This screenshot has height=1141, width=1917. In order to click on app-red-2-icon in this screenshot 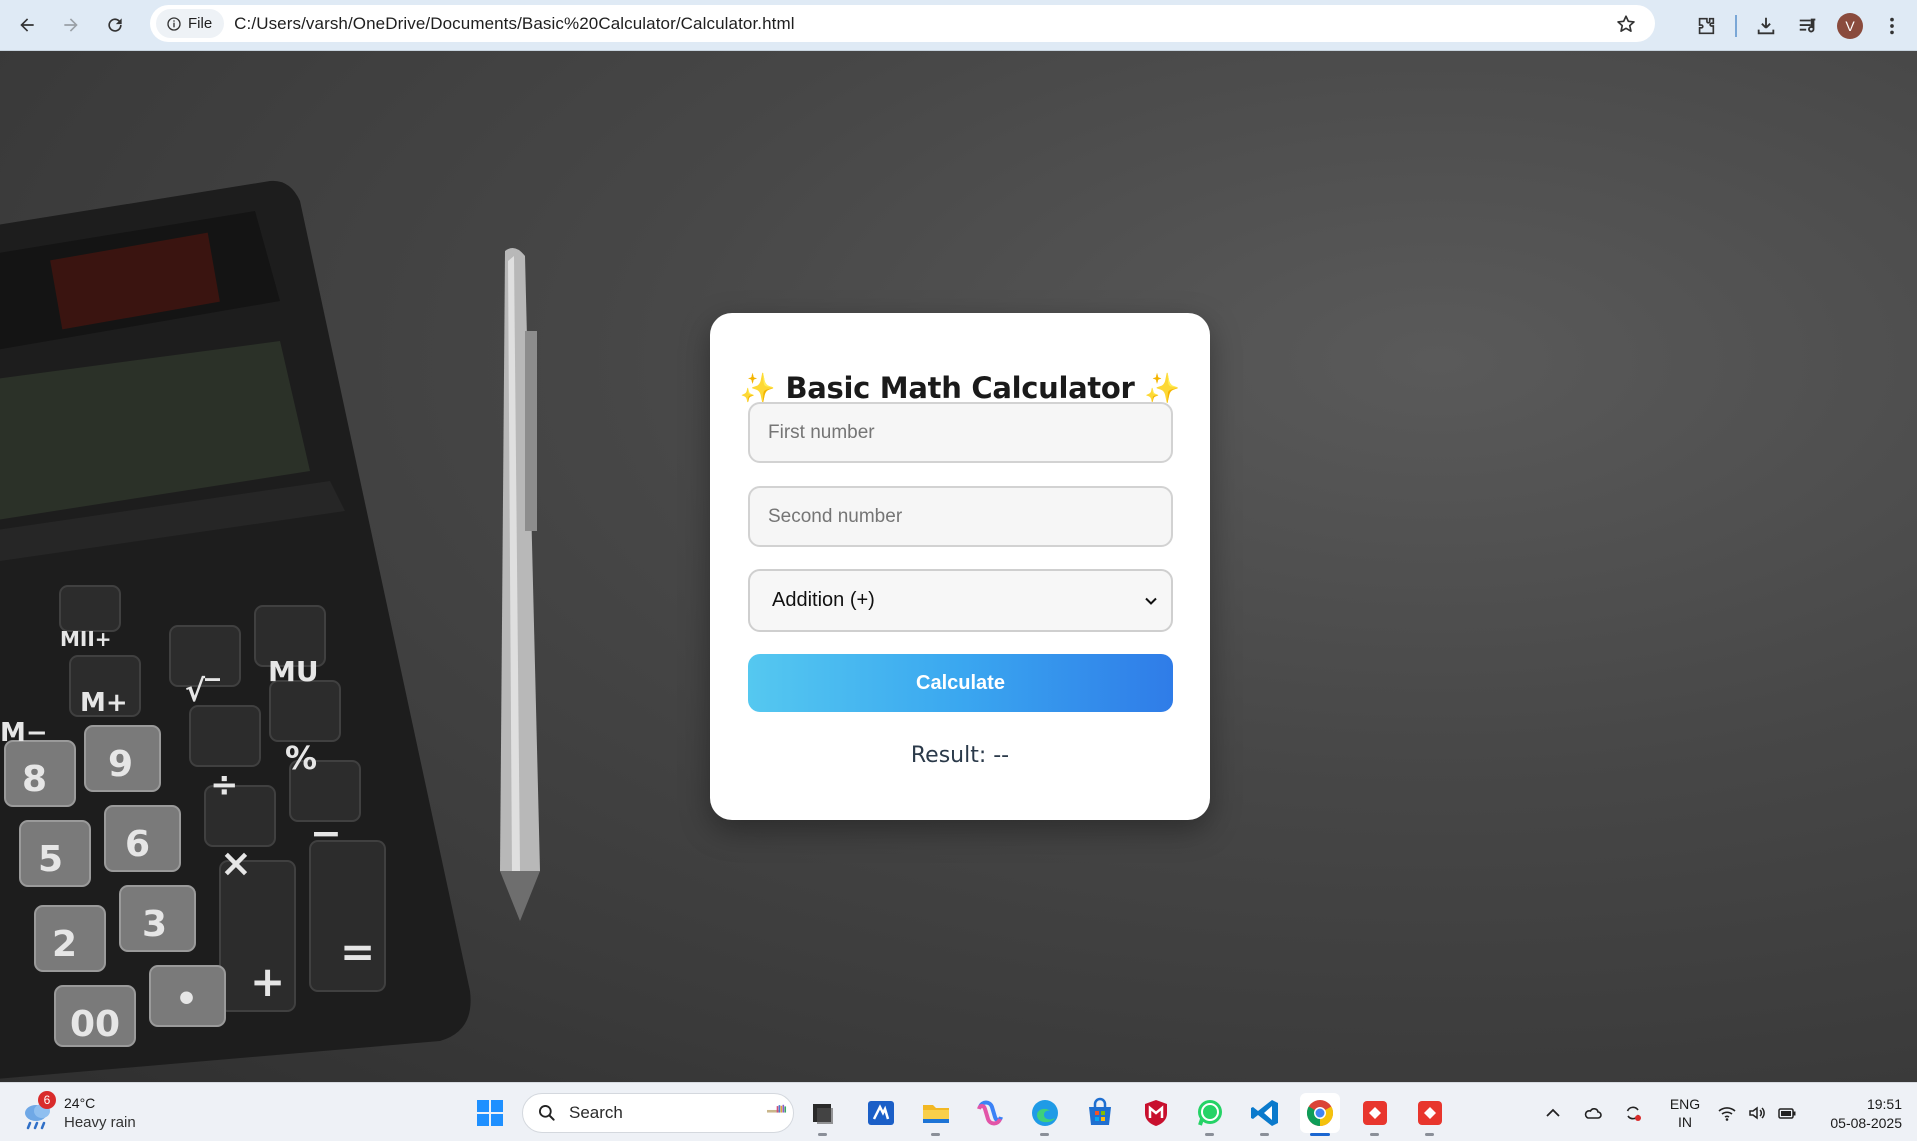, I will do `click(1430, 1113)`.